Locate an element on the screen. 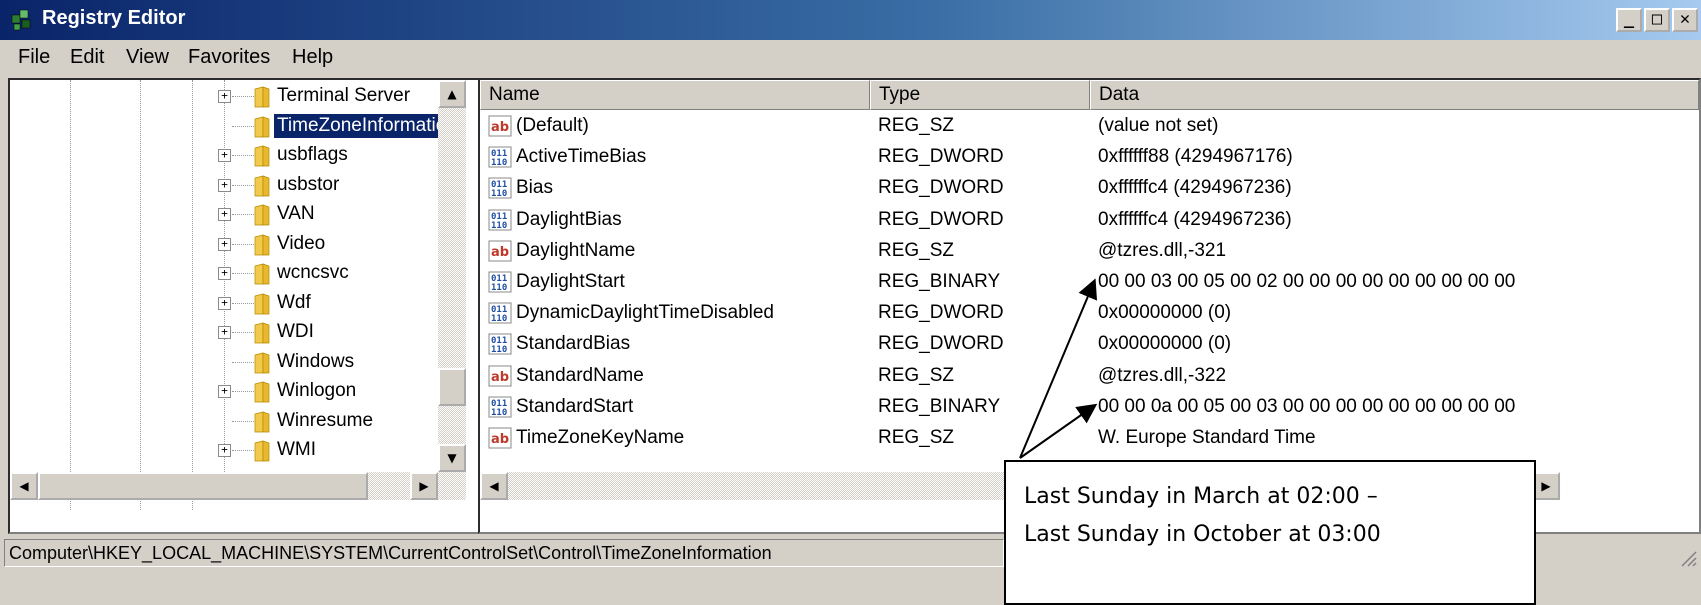  close-button: ✕ is located at coordinates (1685, 20).